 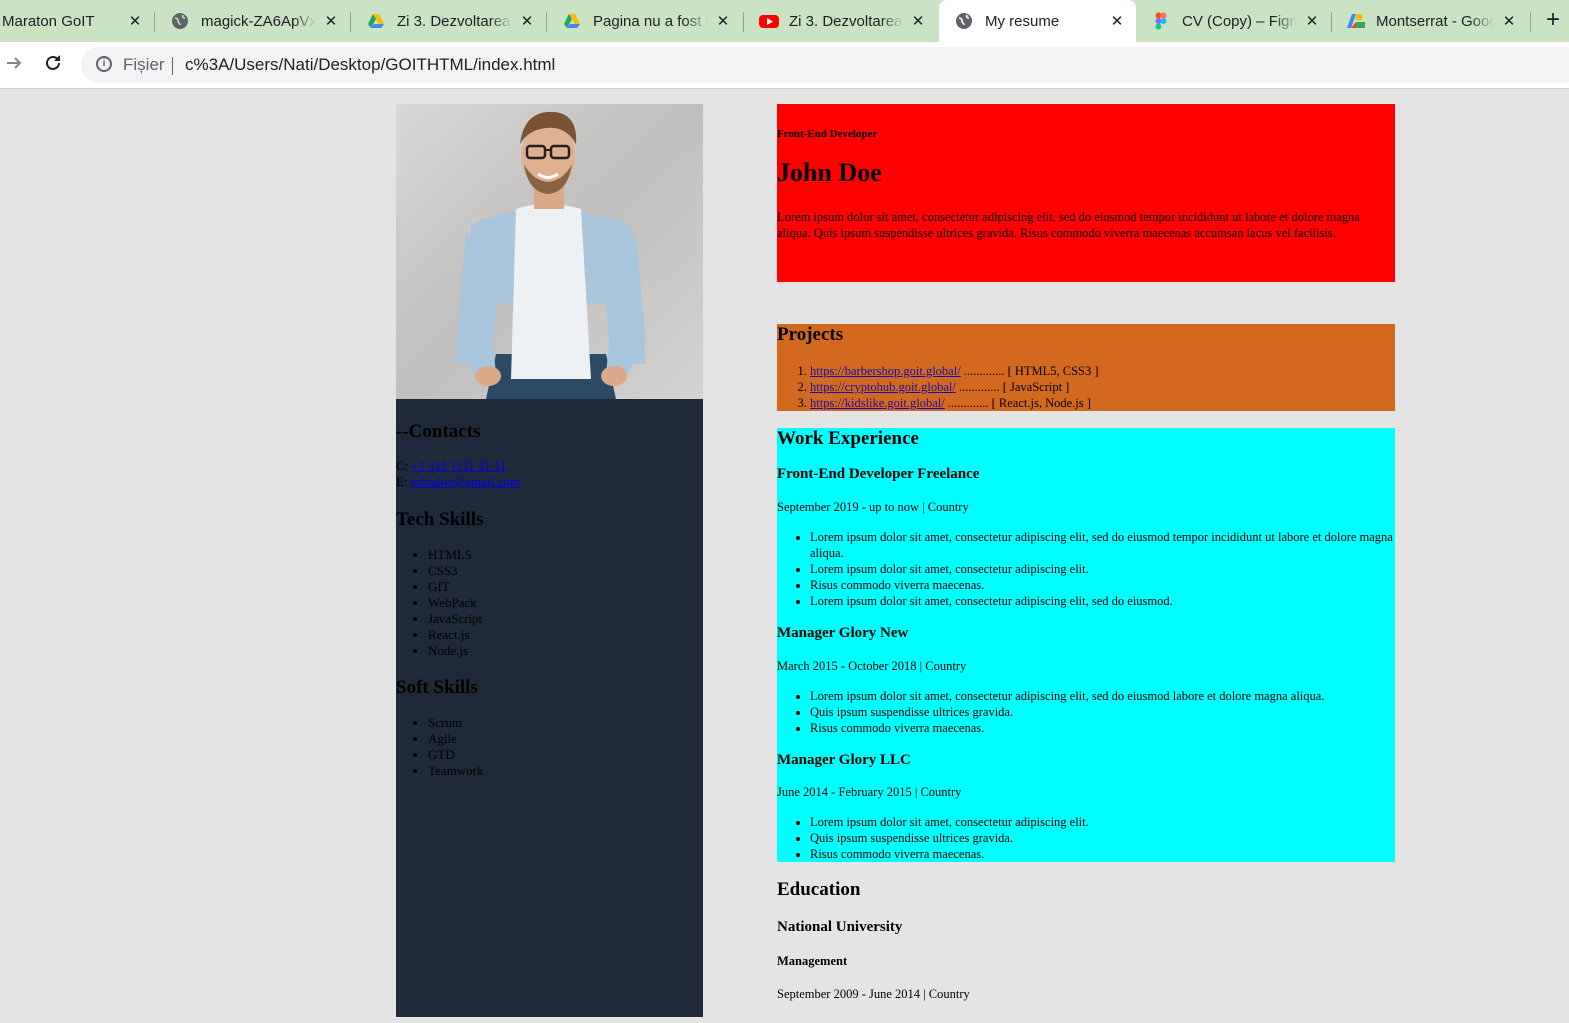 What do you see at coordinates (455, 635) in the screenshot?
I see `skill-item: React.js` at bounding box center [455, 635].